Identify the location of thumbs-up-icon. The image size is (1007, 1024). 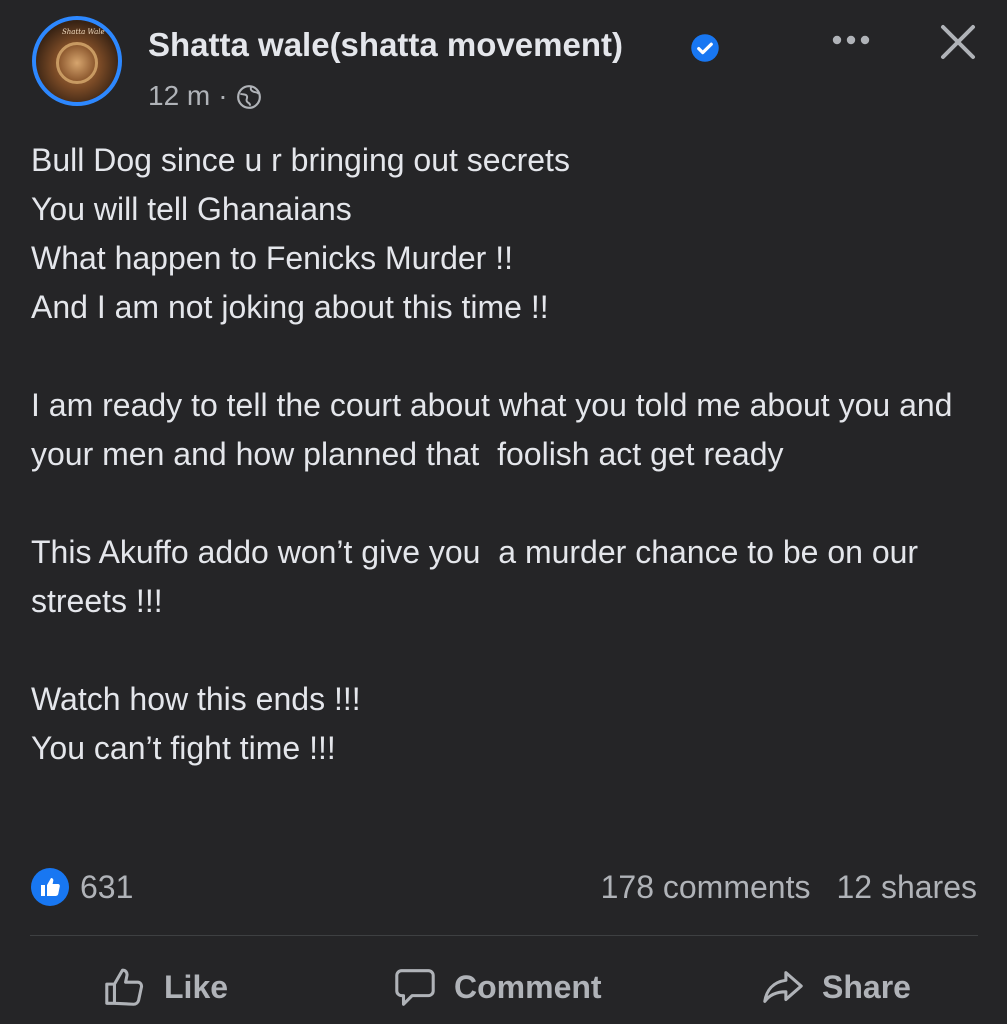
(50, 887).